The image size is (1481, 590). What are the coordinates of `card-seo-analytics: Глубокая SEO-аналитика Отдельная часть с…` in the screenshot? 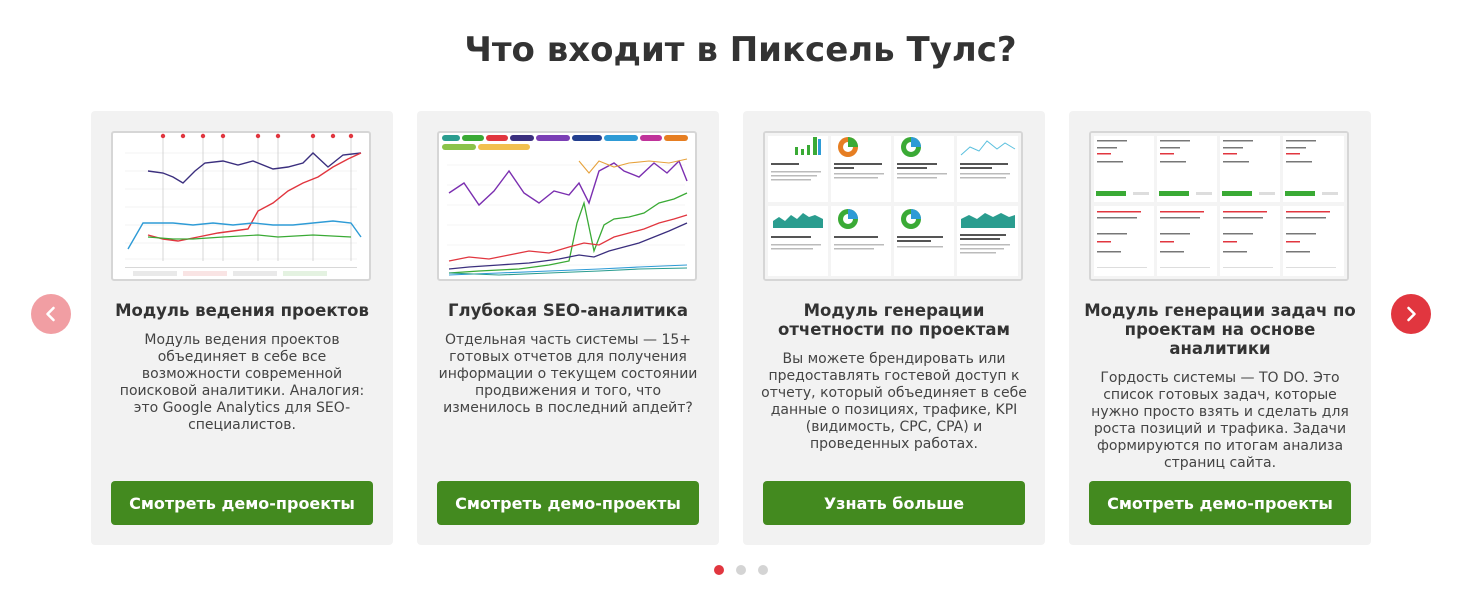 It's located at (568, 328).